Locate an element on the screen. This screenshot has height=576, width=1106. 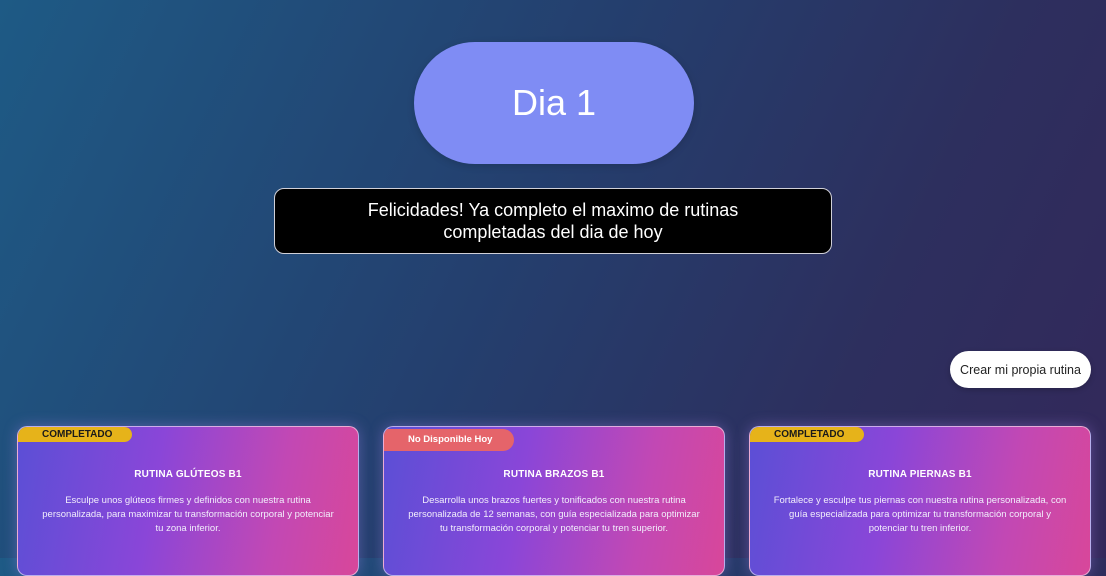
day-title: Dia 1 is located at coordinates (554, 102).